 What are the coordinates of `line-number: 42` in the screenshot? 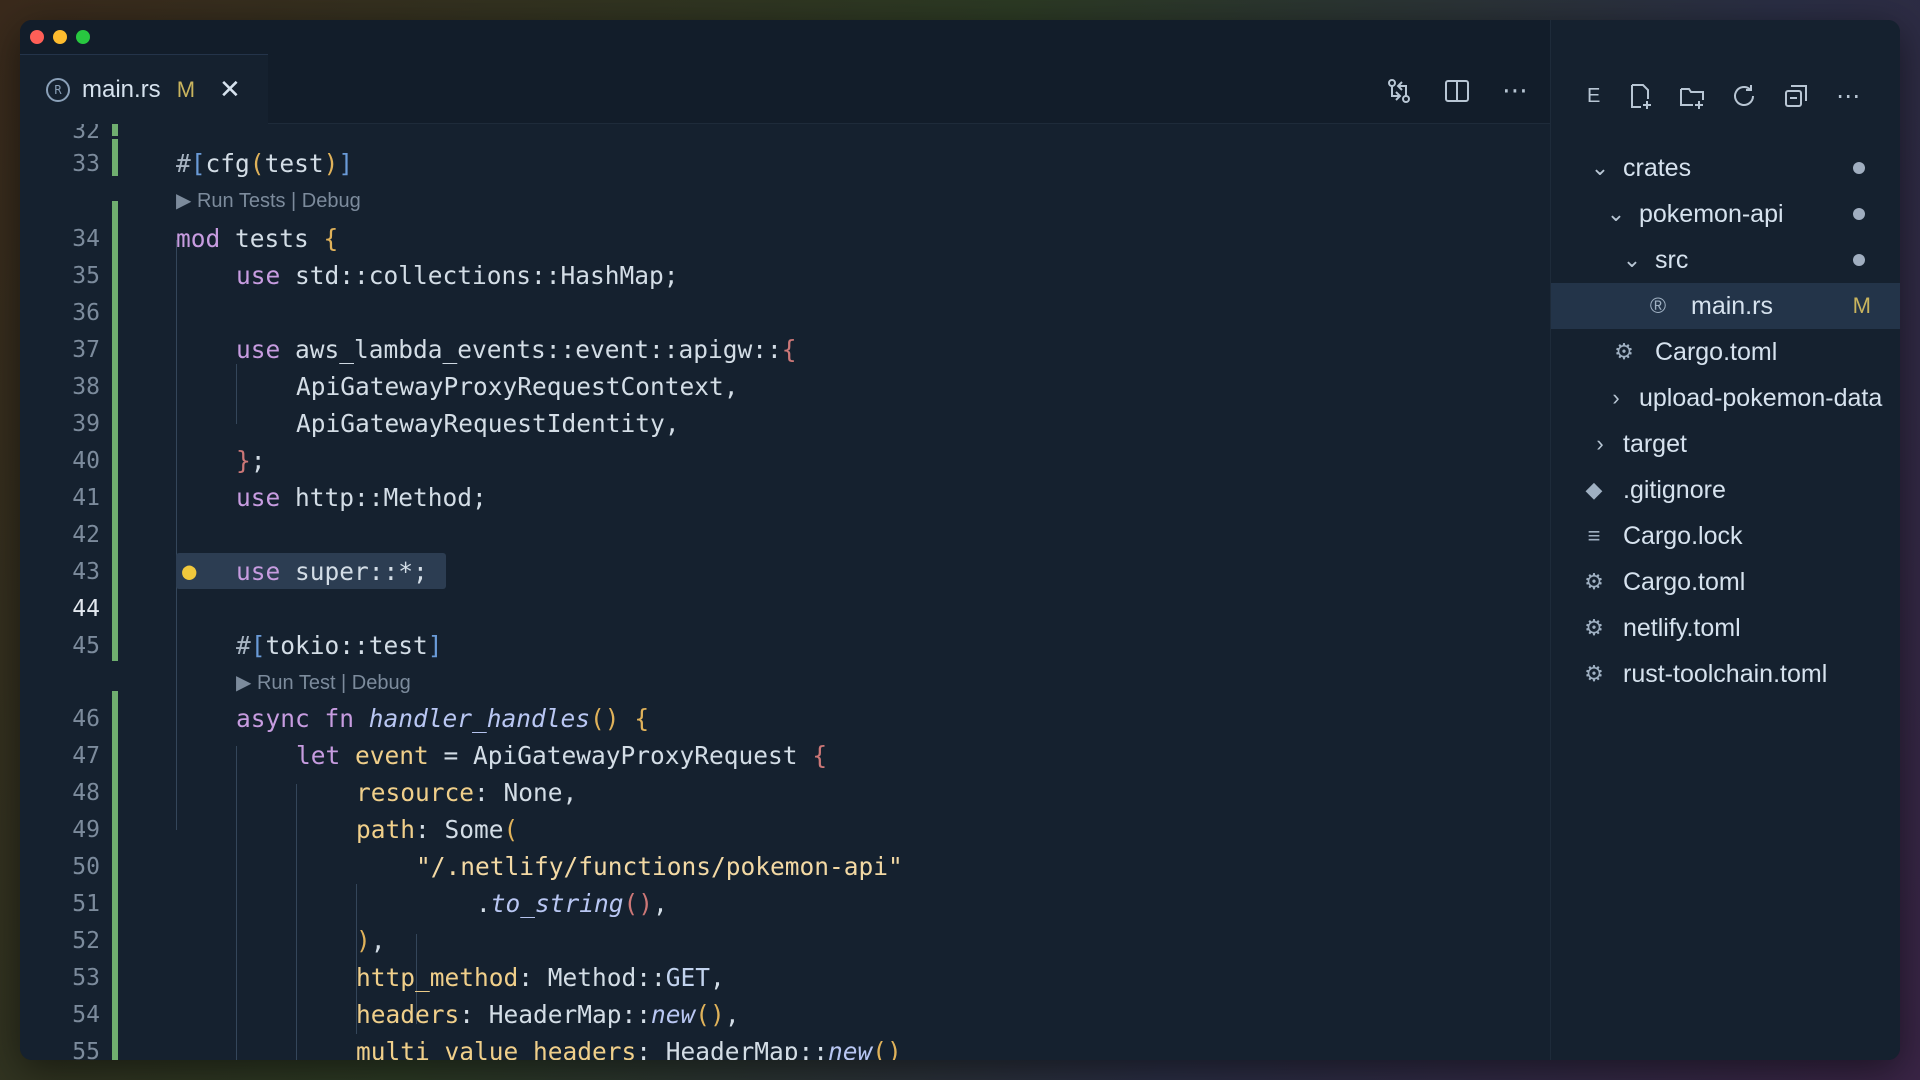 It's located at (86, 534).